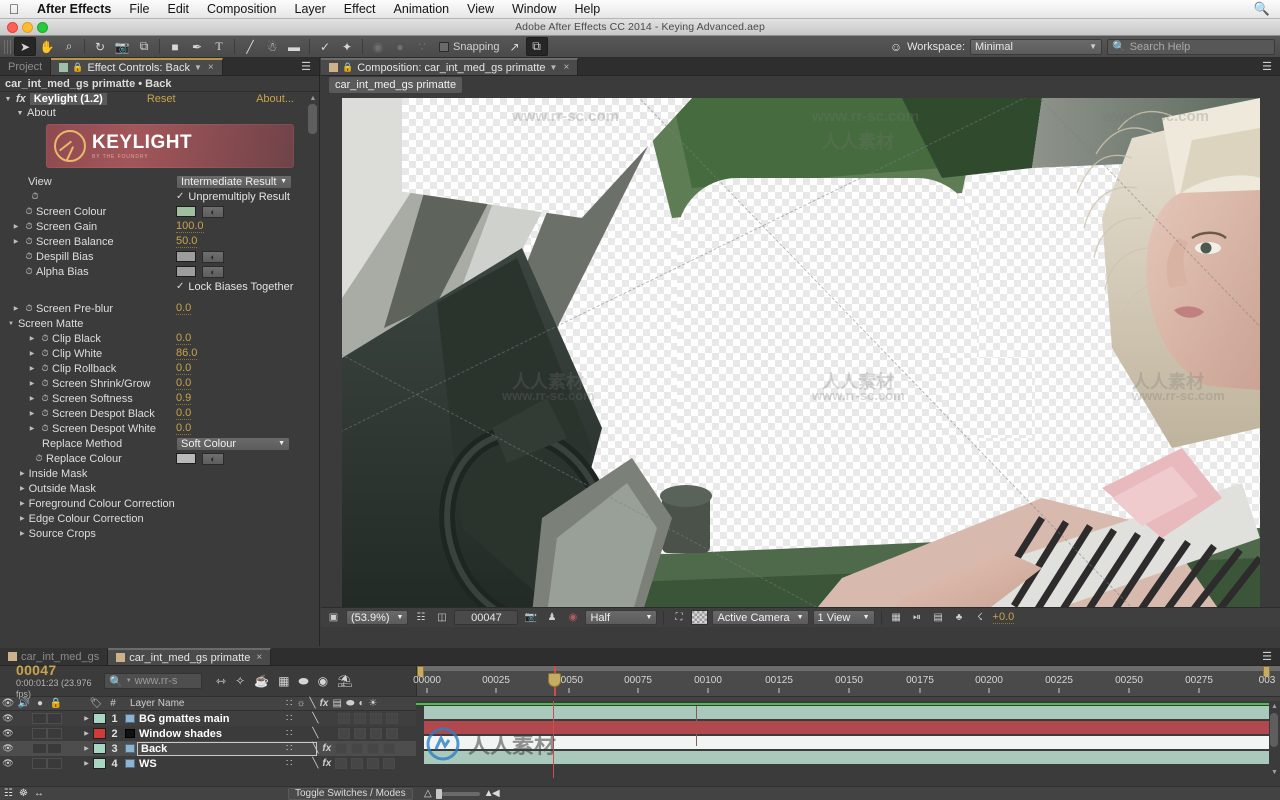  What do you see at coordinates (896, 617) in the screenshot?
I see `pixel-aspect-correction-icon: ▦` at bounding box center [896, 617].